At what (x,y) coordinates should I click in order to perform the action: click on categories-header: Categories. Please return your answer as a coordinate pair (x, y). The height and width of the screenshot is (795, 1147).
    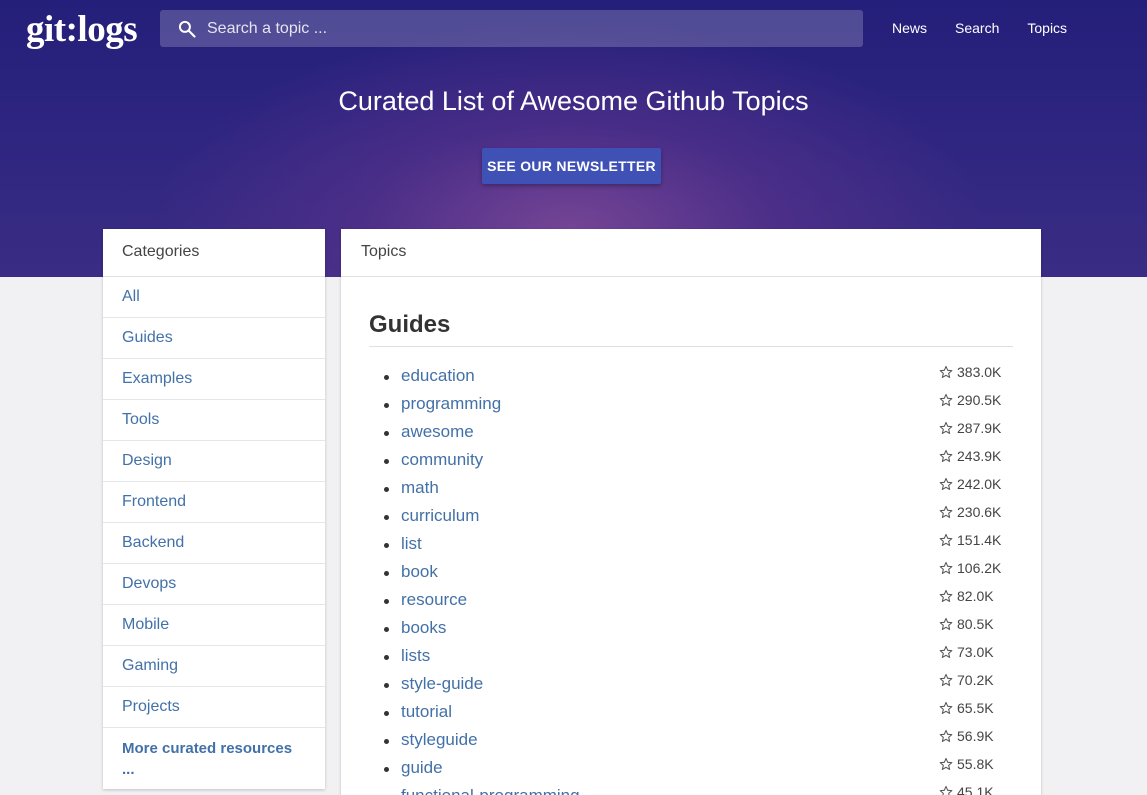
    Looking at the image, I should click on (214, 253).